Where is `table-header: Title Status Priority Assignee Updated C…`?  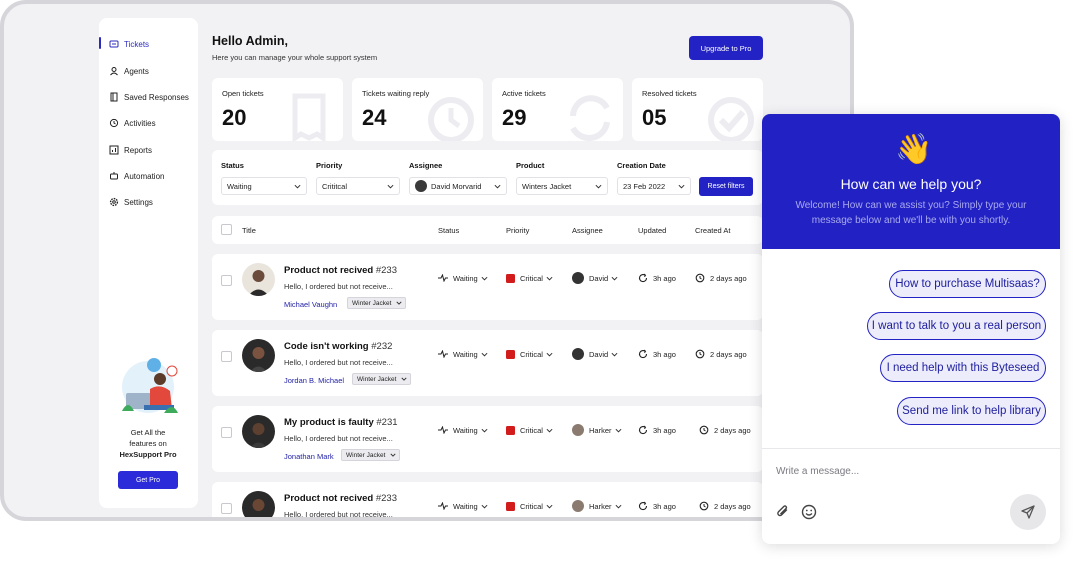 table-header: Title Status Priority Assignee Updated C… is located at coordinates (487, 230).